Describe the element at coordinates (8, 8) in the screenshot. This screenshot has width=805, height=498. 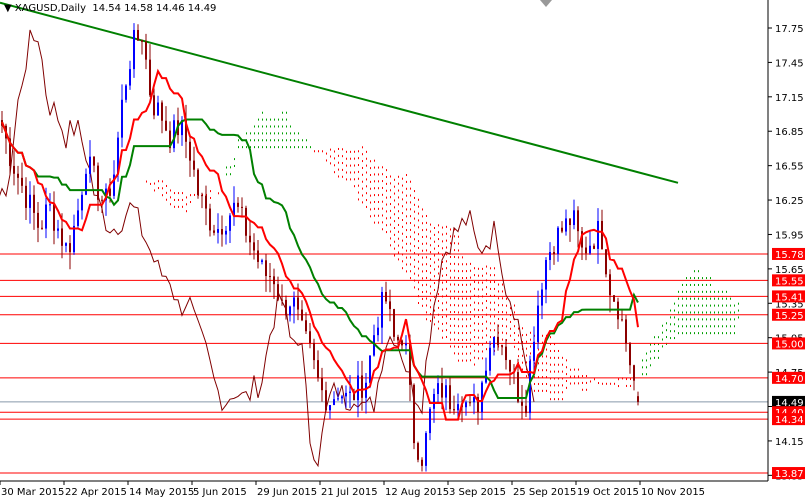
I see `dropdown-arrow-icon: ▼` at that location.